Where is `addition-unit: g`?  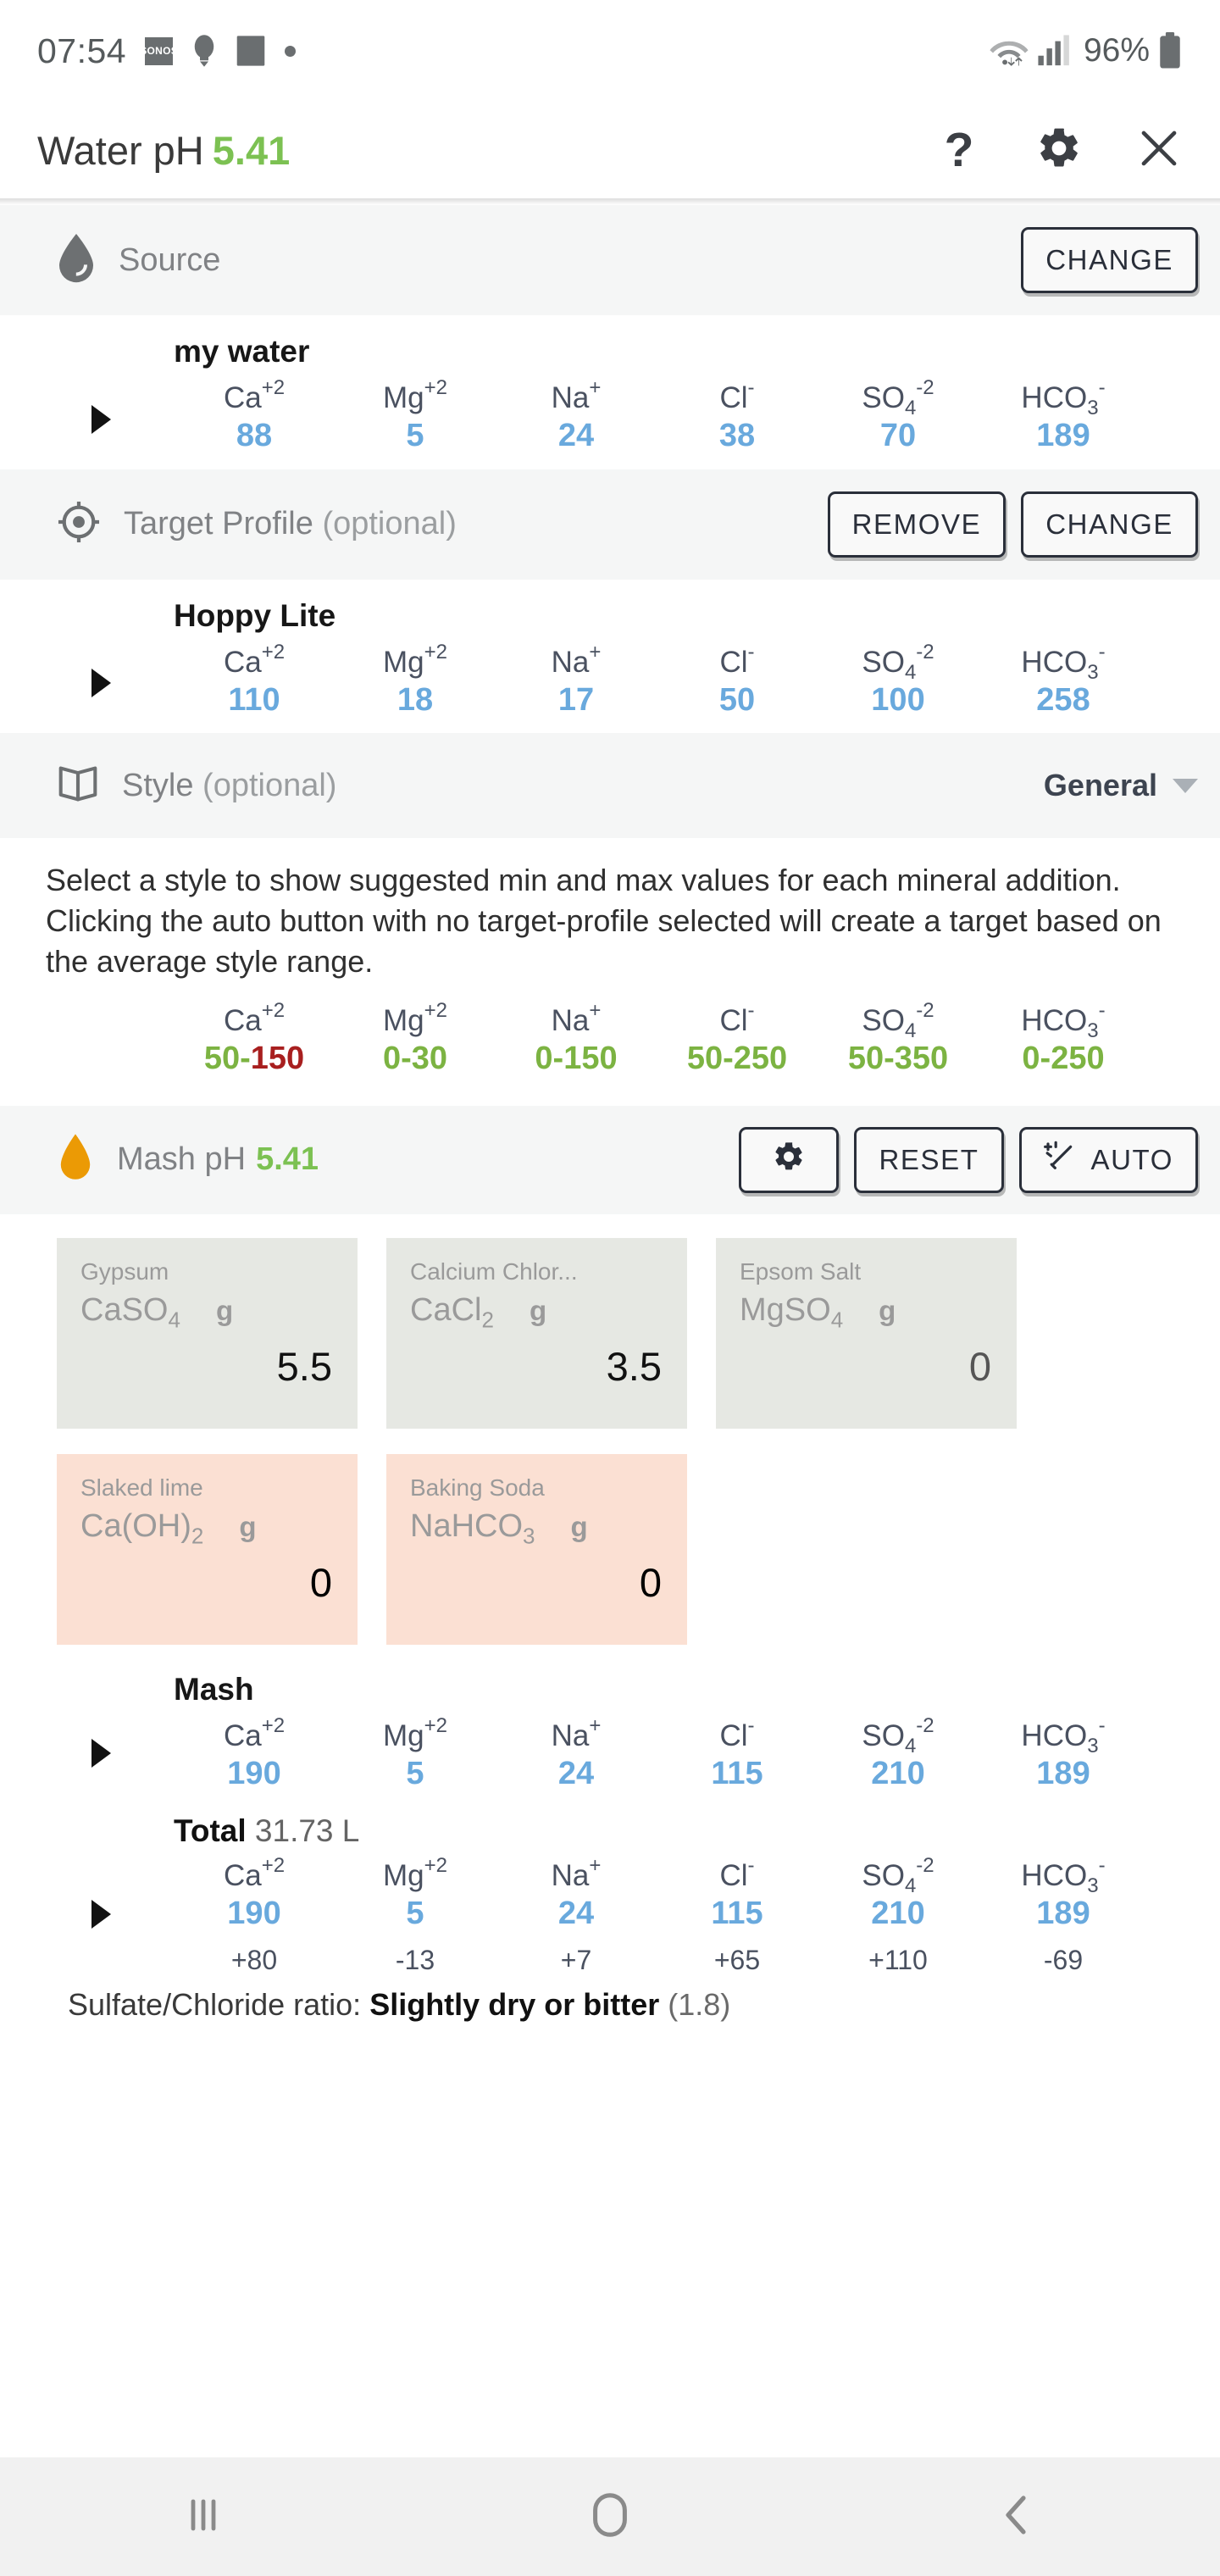 addition-unit: g is located at coordinates (538, 1310).